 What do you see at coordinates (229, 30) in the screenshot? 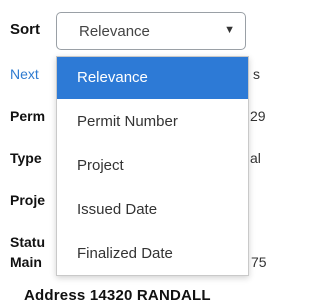
I see `chevron-down-icon: ▼` at bounding box center [229, 30].